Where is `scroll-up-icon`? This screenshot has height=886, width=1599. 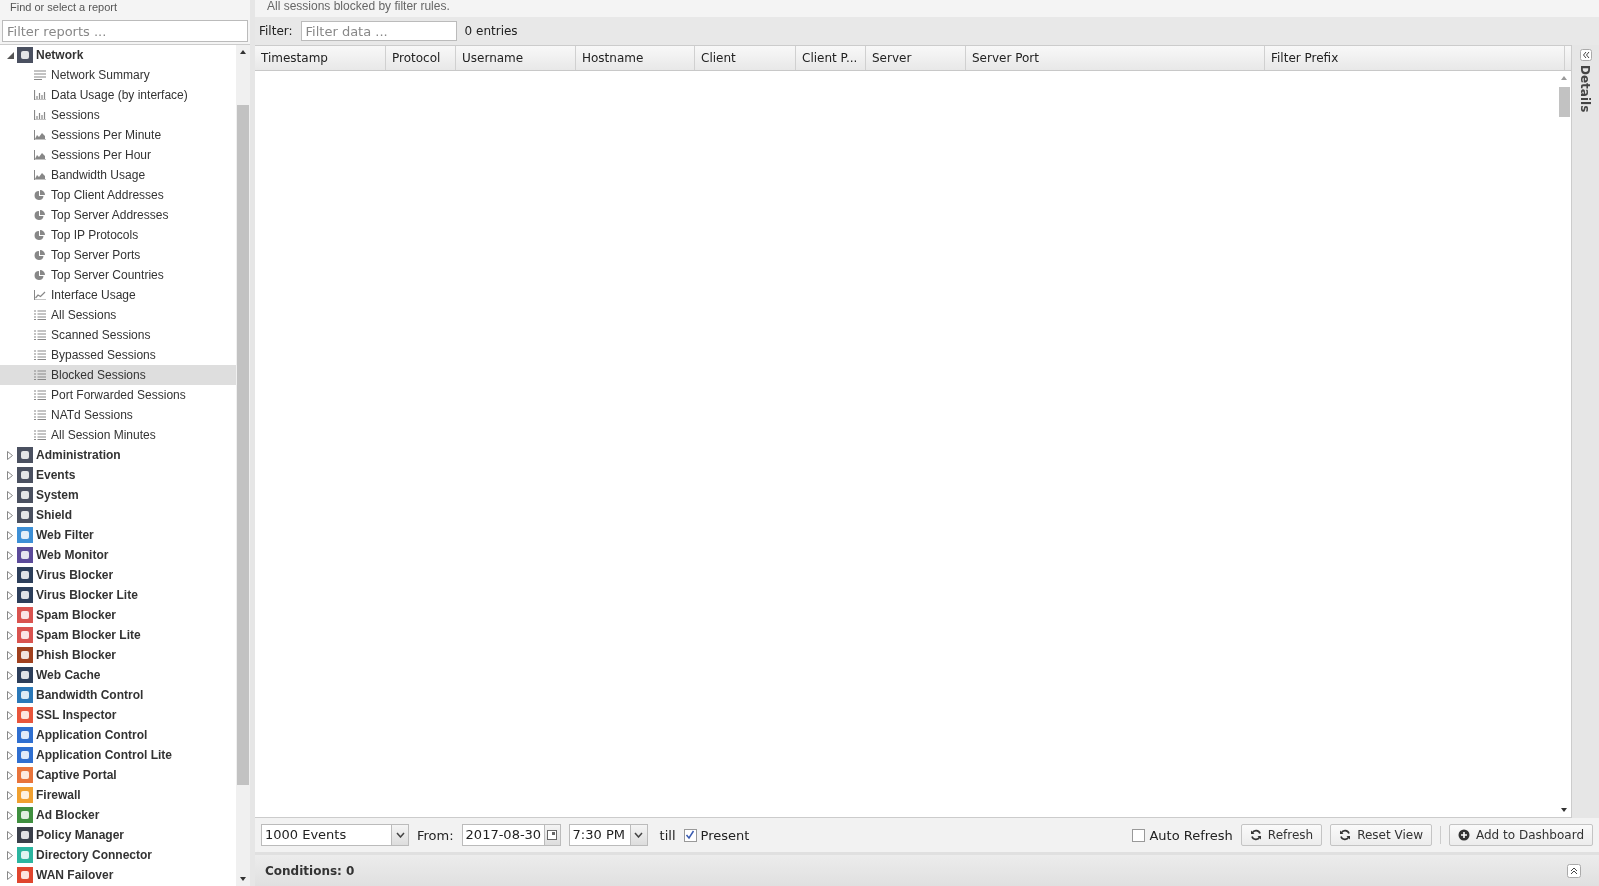
scroll-up-icon is located at coordinates (243, 52).